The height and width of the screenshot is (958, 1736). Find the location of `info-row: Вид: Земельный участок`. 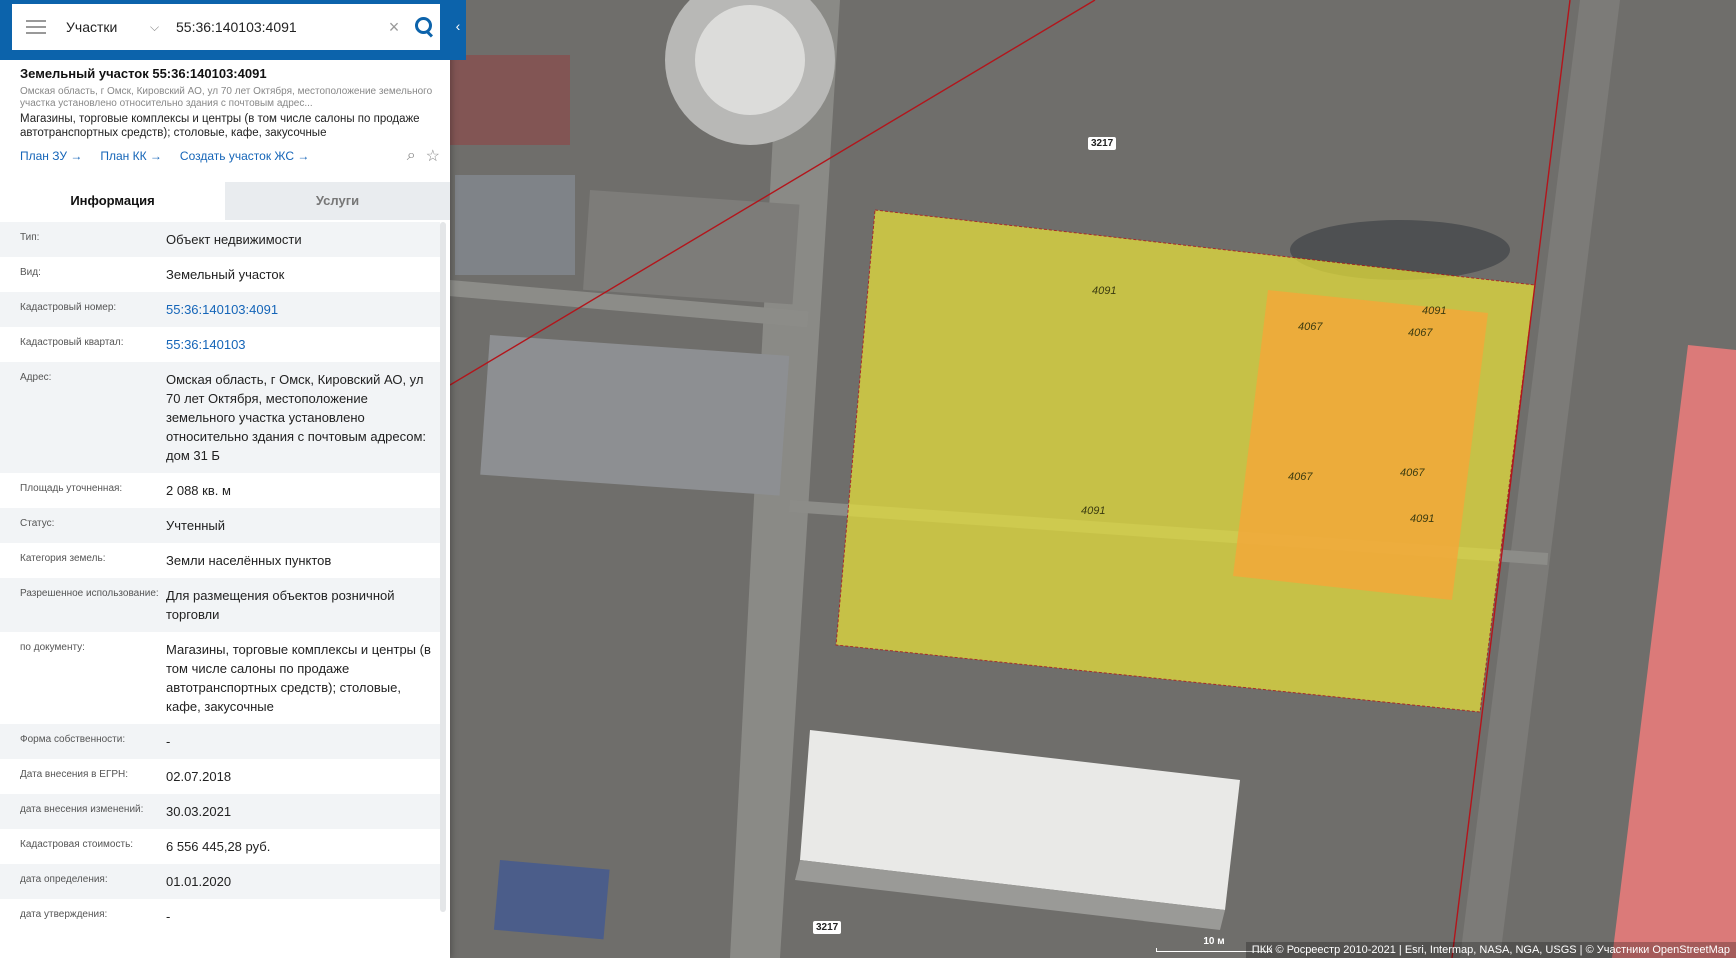

info-row: Вид: Земельный участок is located at coordinates (220, 274).